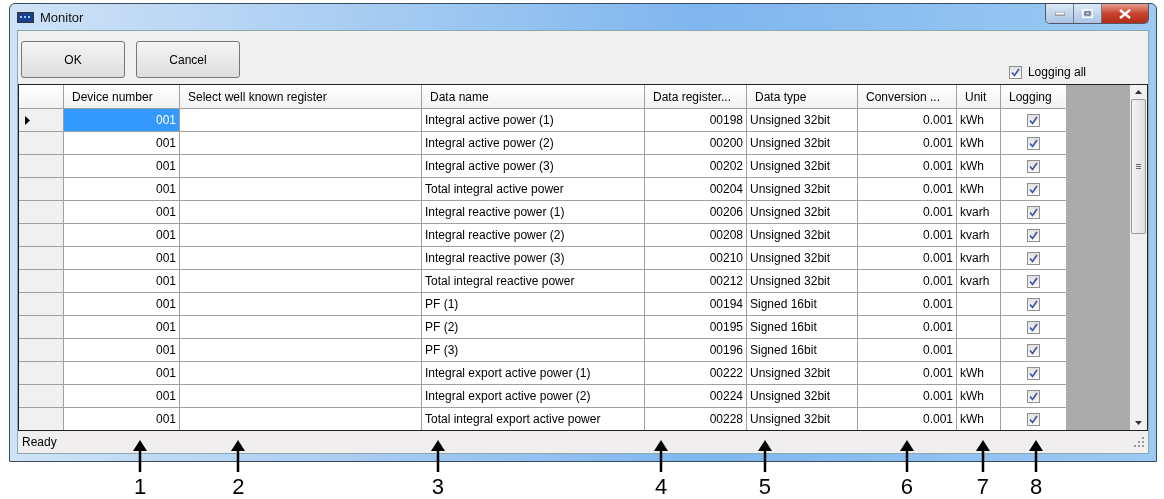 The image size is (1164, 499). Describe the element at coordinates (121, 96) in the screenshot. I see `column-header: Device number` at that location.